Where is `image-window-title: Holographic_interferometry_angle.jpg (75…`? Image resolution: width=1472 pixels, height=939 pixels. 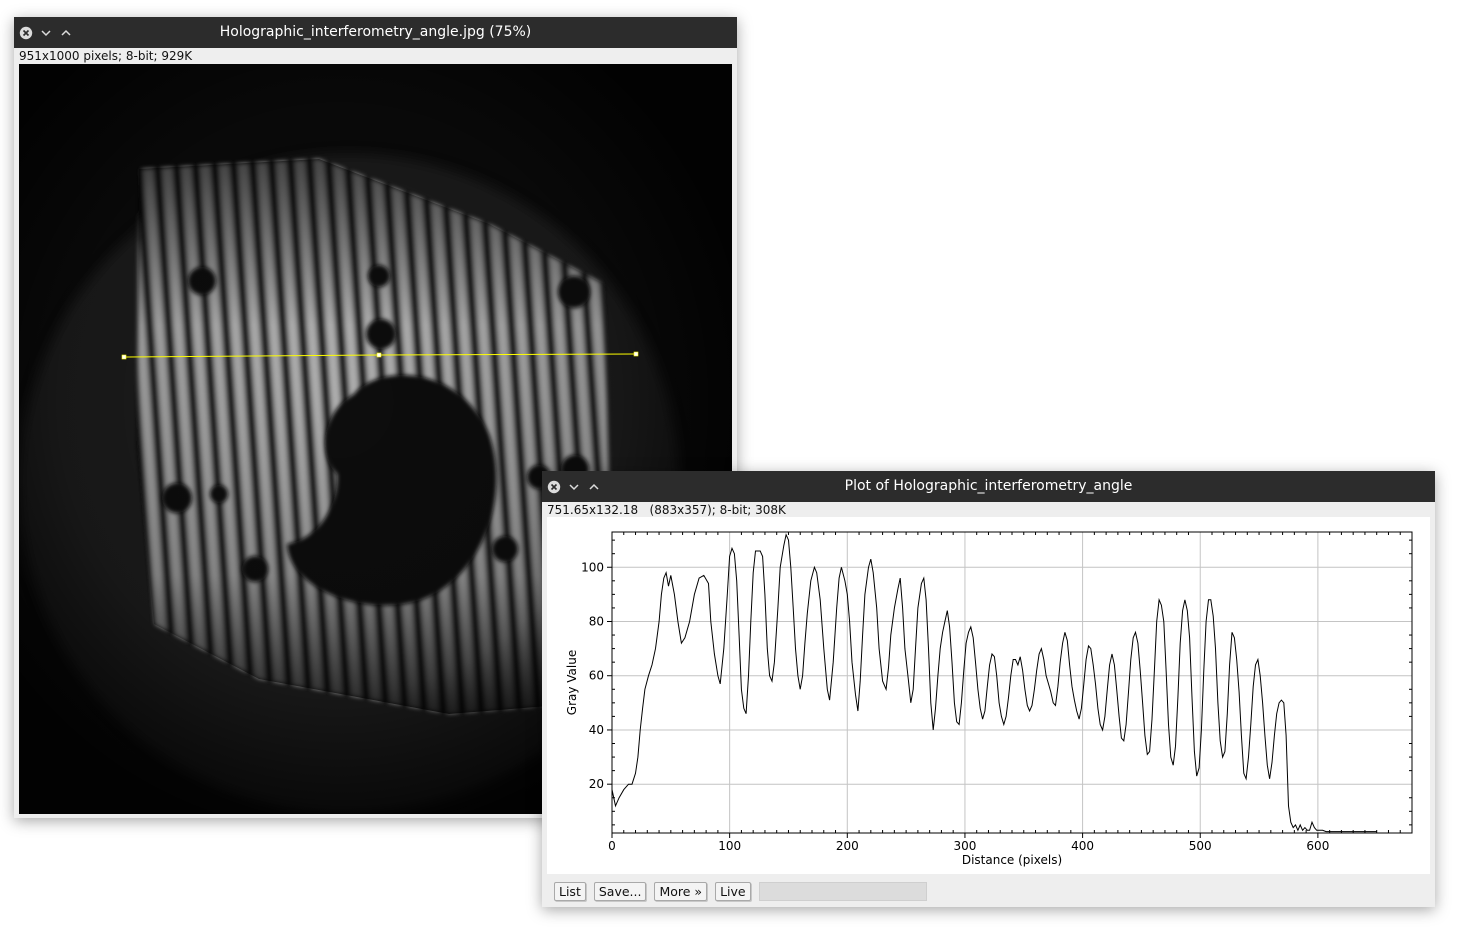
image-window-title: Holographic_interferometry_angle.jpg (75… is located at coordinates (375, 32).